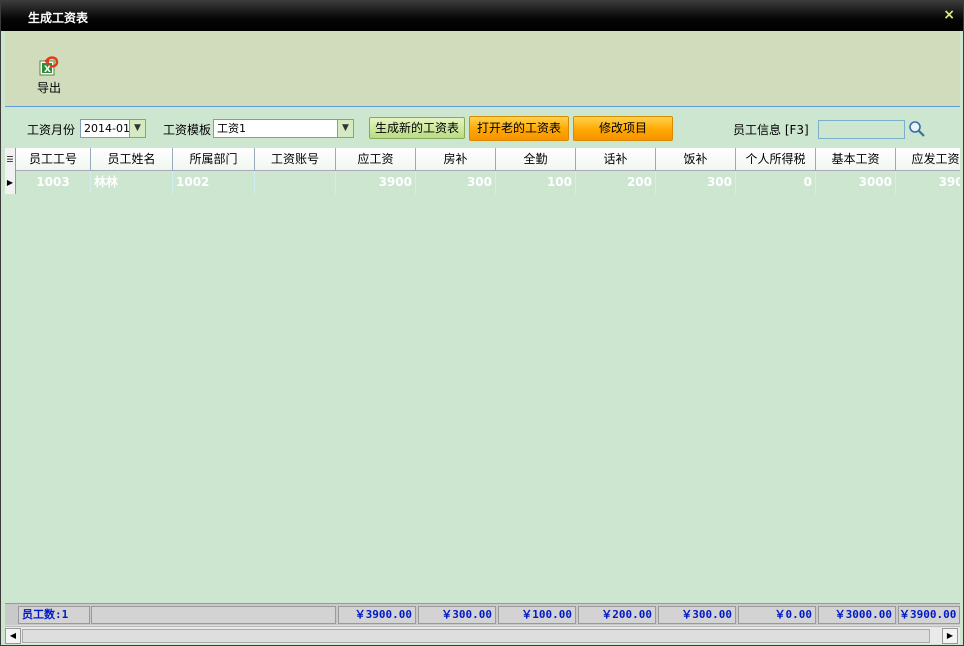  Describe the element at coordinates (861, 129) in the screenshot. I see `employee-search-input` at that location.